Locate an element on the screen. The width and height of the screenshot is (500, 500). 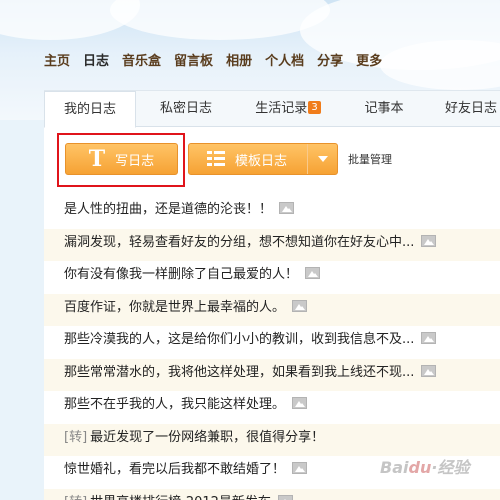
post-title: 是人性的扭曲，还是道德的沦丧！！ is located at coordinates (168, 210).